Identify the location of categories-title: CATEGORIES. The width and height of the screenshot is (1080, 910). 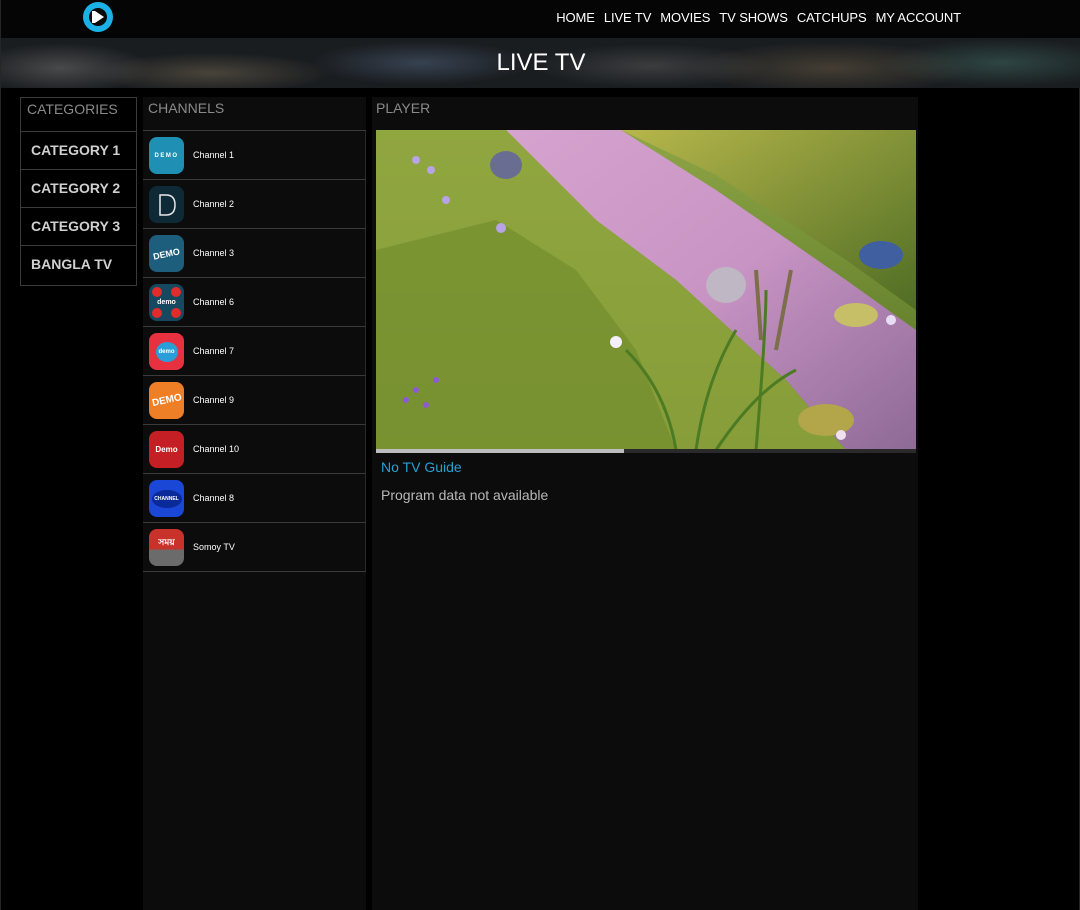
(78, 115).